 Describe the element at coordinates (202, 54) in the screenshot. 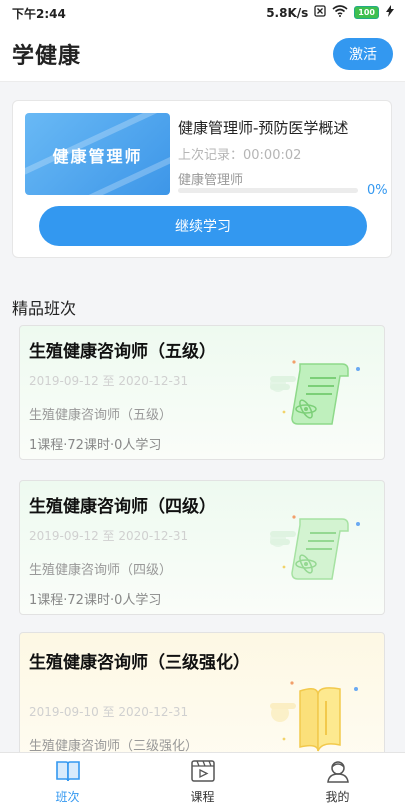

I see `app-header: 学健康 激活` at that location.